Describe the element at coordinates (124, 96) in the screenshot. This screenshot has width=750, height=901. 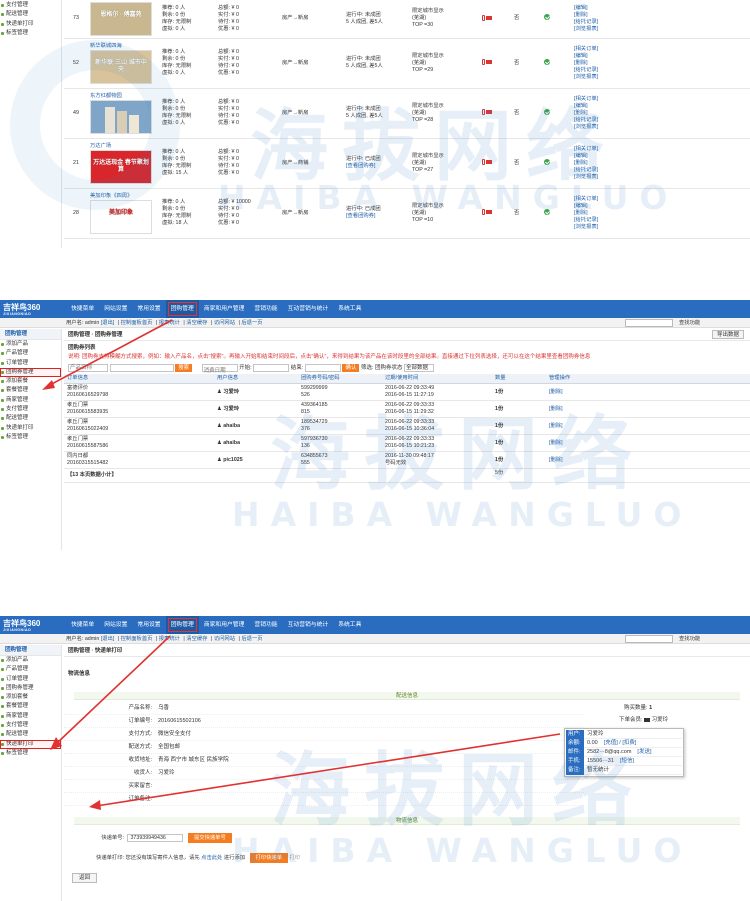
I see `product-title: 东方红都物园` at that location.